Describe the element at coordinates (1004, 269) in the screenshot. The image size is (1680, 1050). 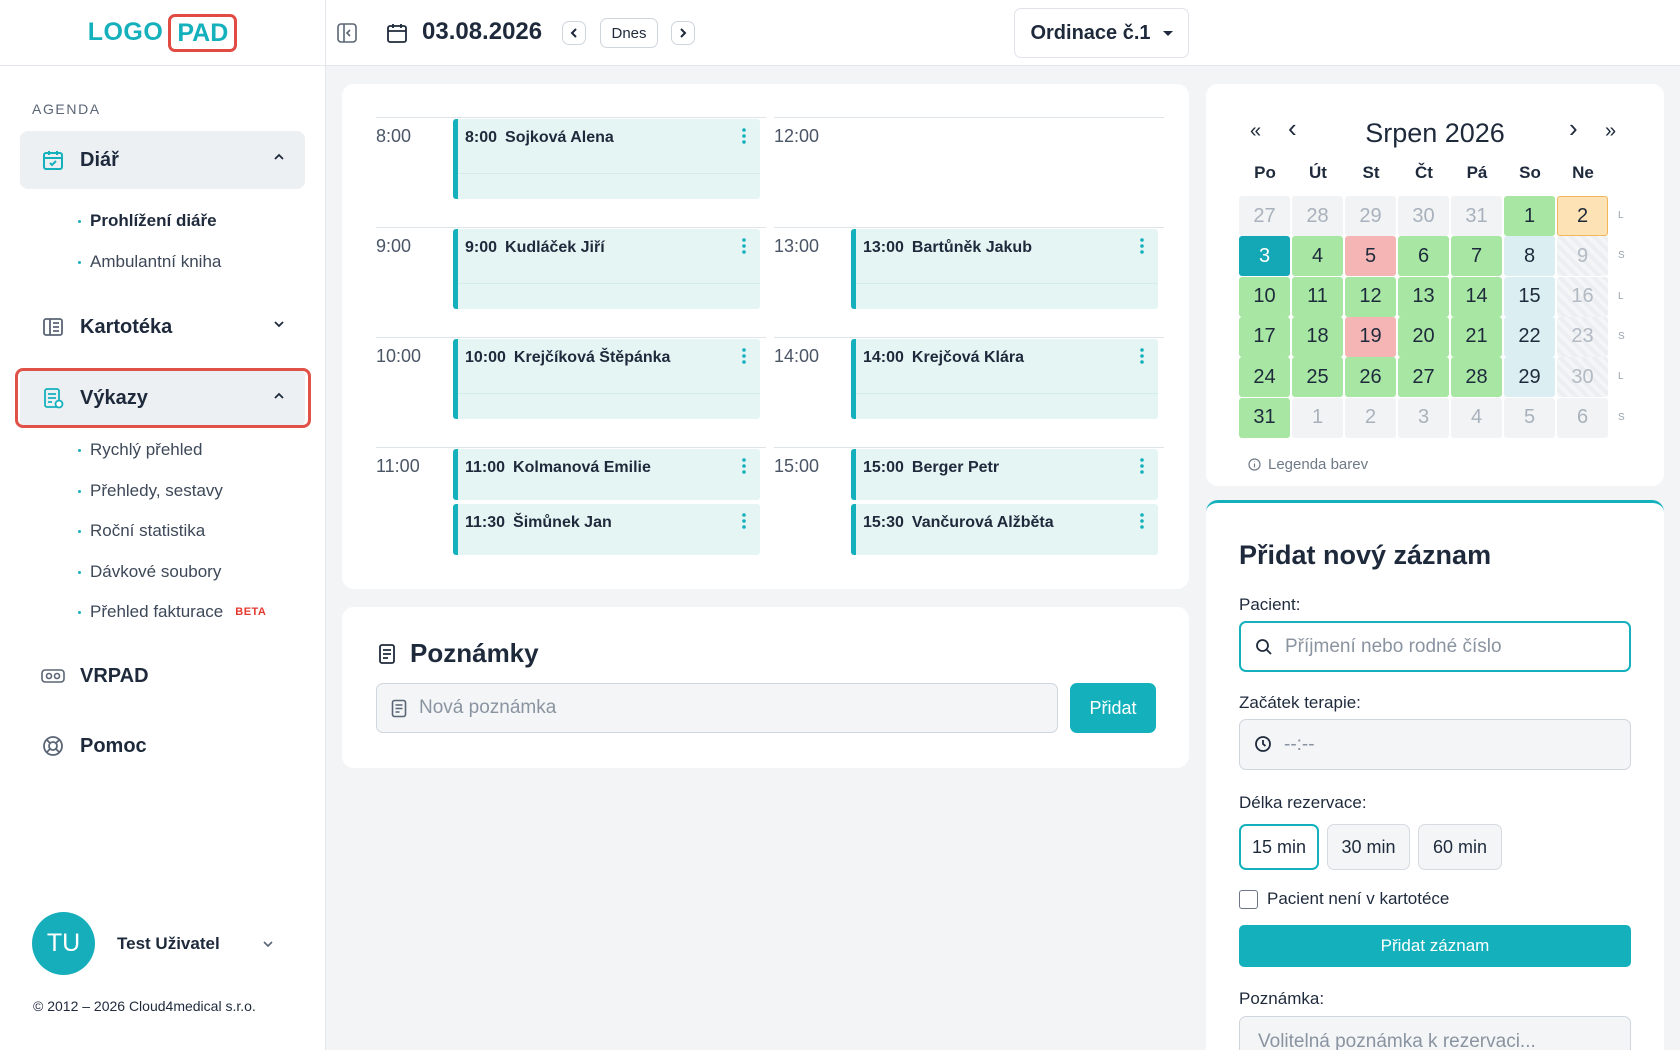
I see `appointment: 13:00 Bartůněk Jakub` at that location.